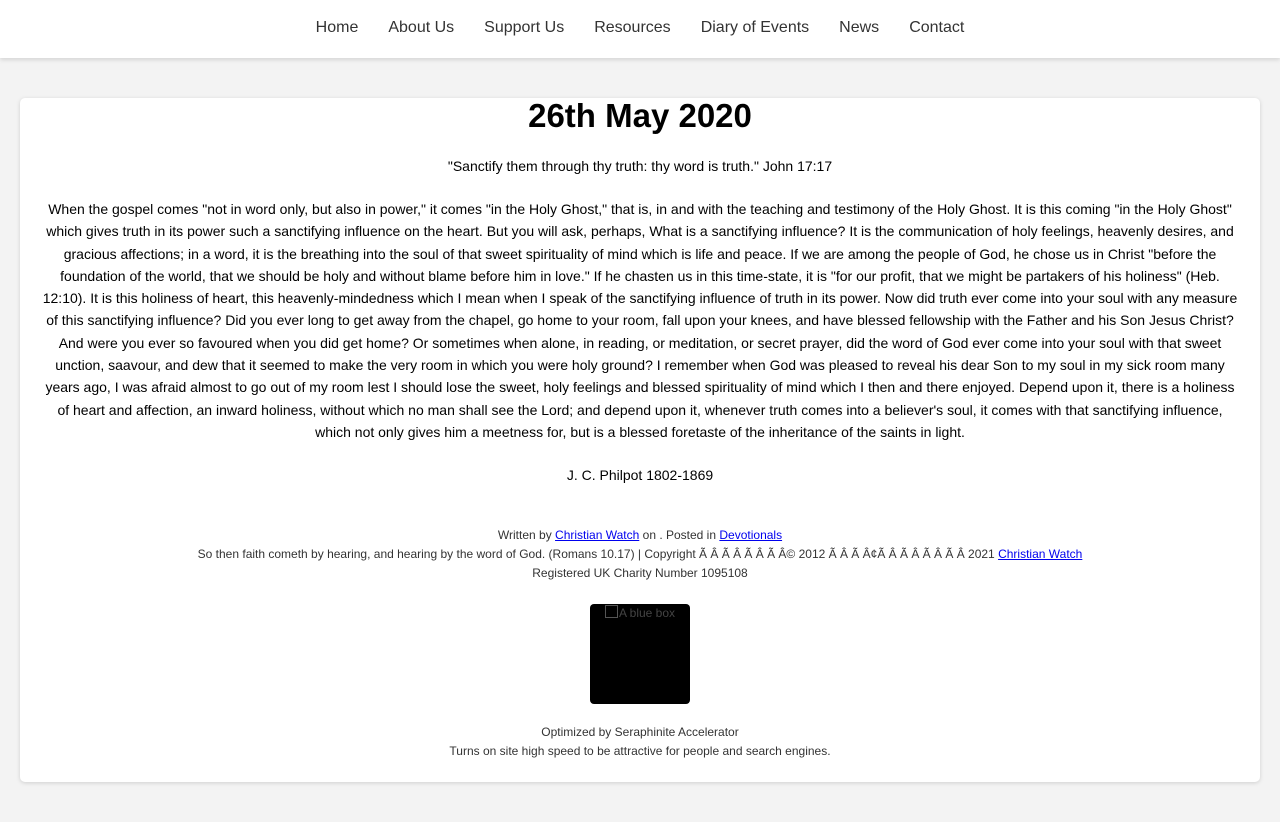 Image resolution: width=1280 pixels, height=822 pixels. I want to click on post-title: 26th May 2020, so click(640, 115).